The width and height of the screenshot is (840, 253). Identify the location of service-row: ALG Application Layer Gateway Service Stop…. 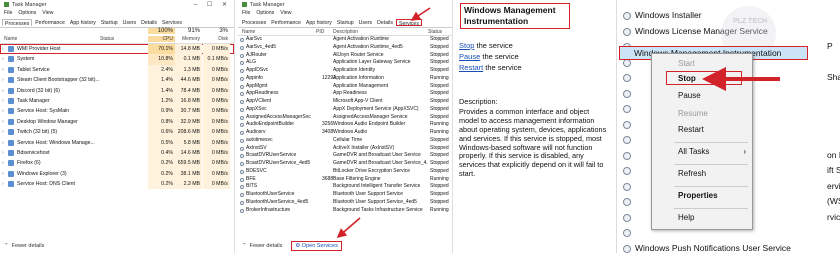
(345, 63).